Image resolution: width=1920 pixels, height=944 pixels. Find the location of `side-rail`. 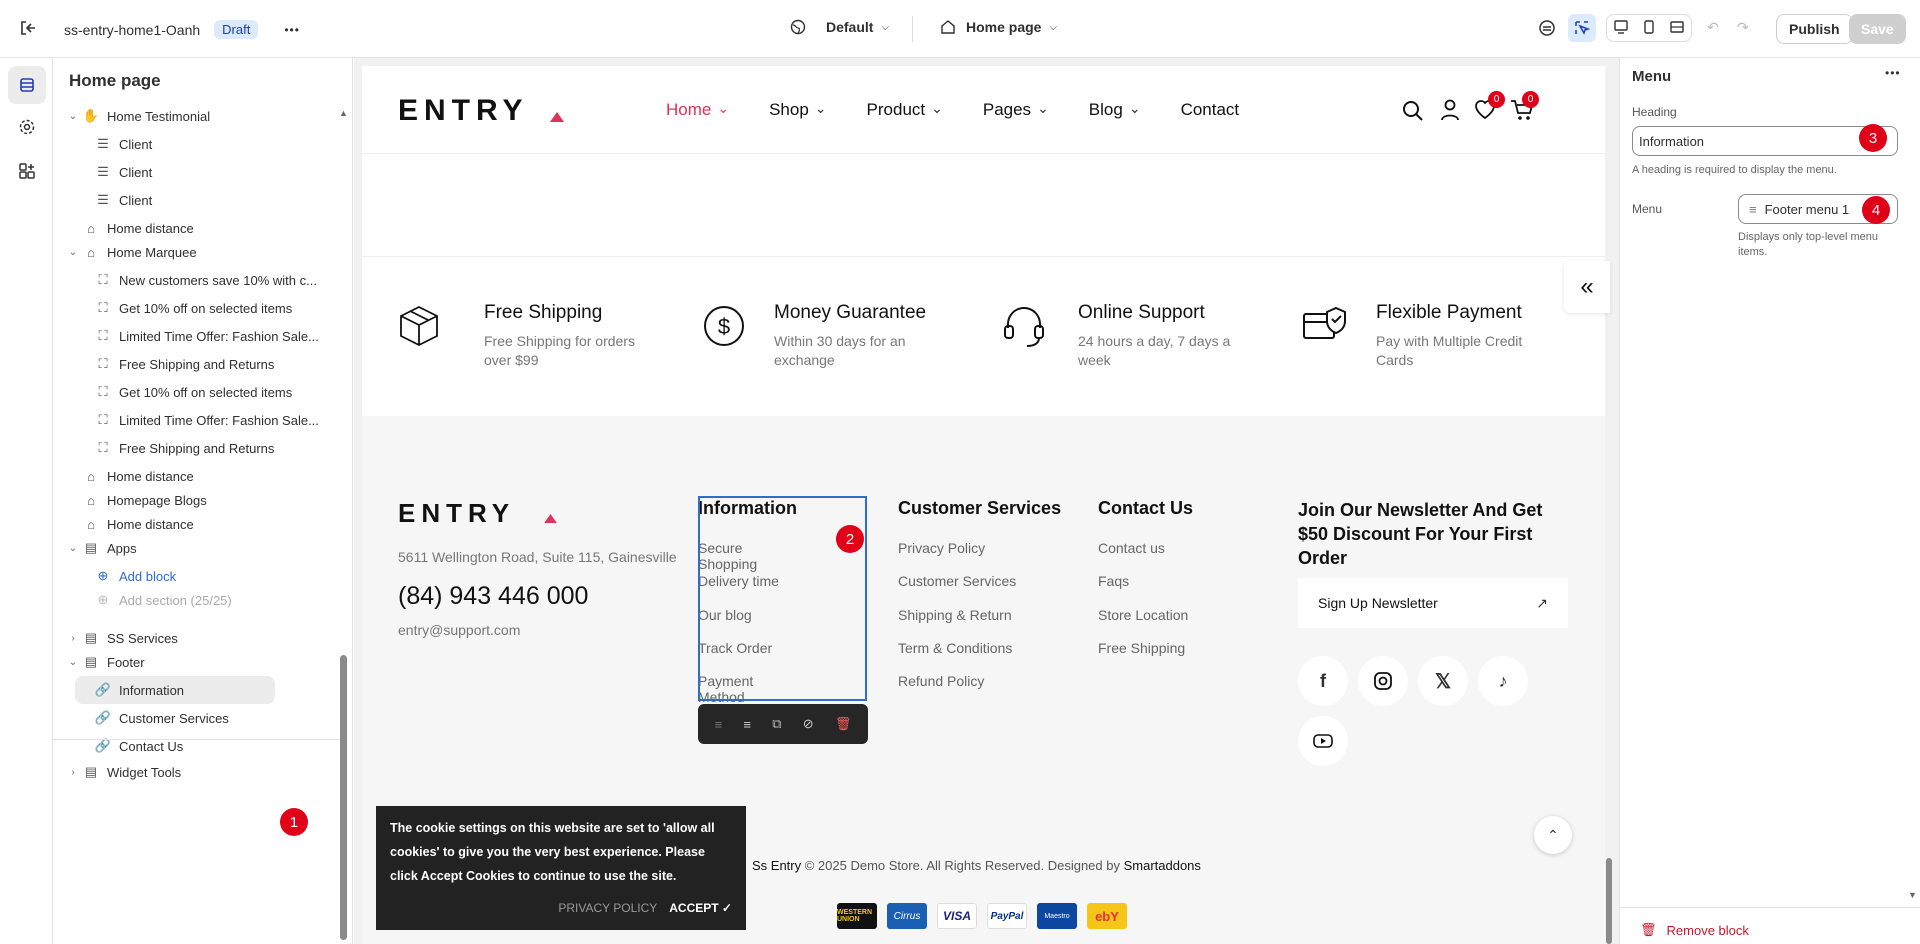

side-rail is located at coordinates (26, 501).